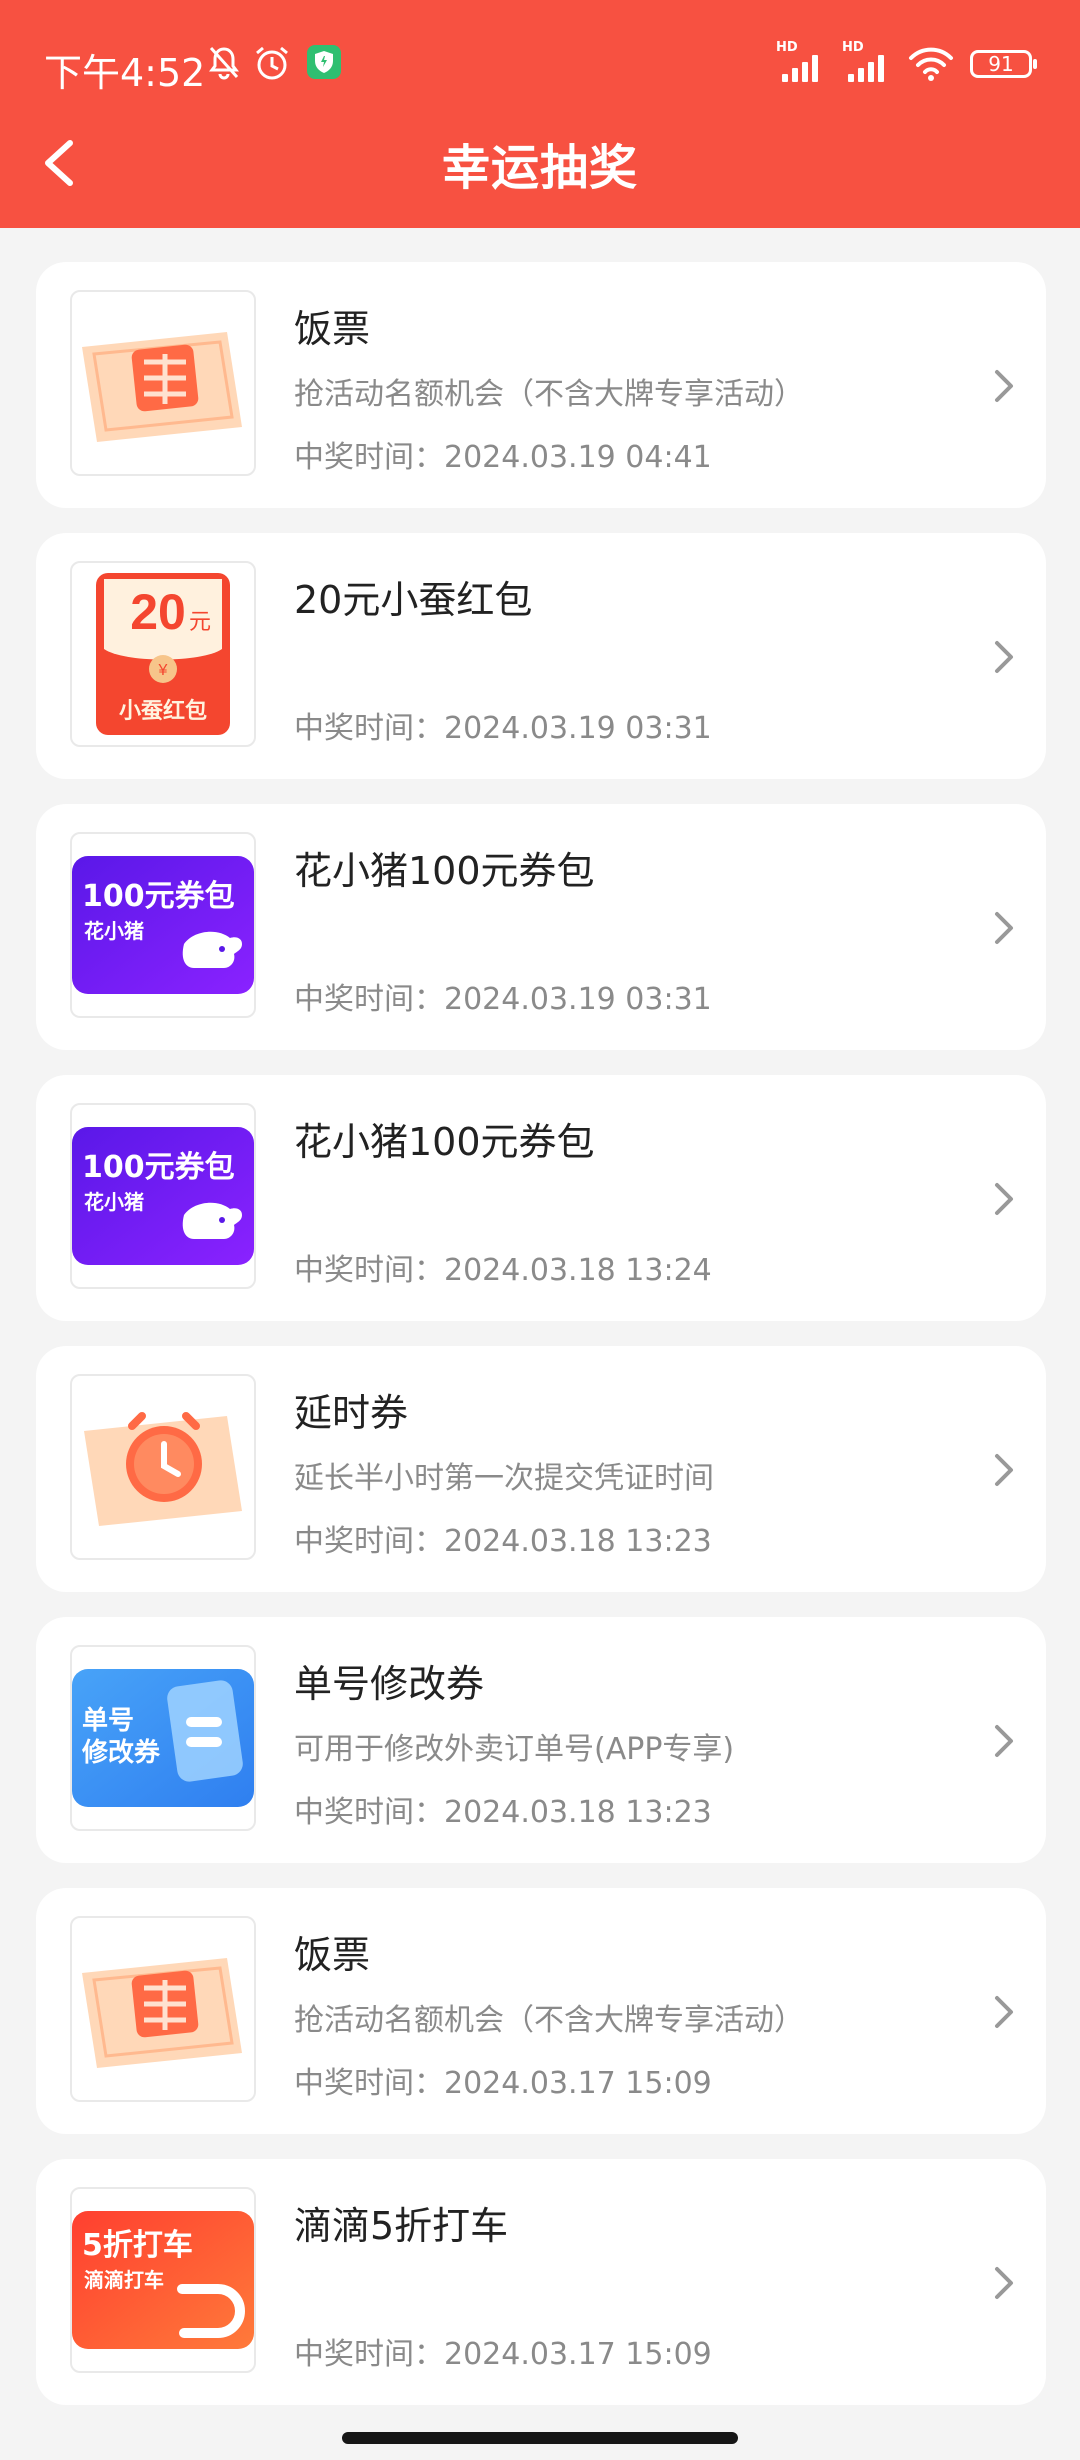 The height and width of the screenshot is (2460, 1080). Describe the element at coordinates (541, 2282) in the screenshot. I see `prize-item: 5折打车 滴滴打车 滴滴5折打车 中奖时间：2024.03.17 15:09` at that location.